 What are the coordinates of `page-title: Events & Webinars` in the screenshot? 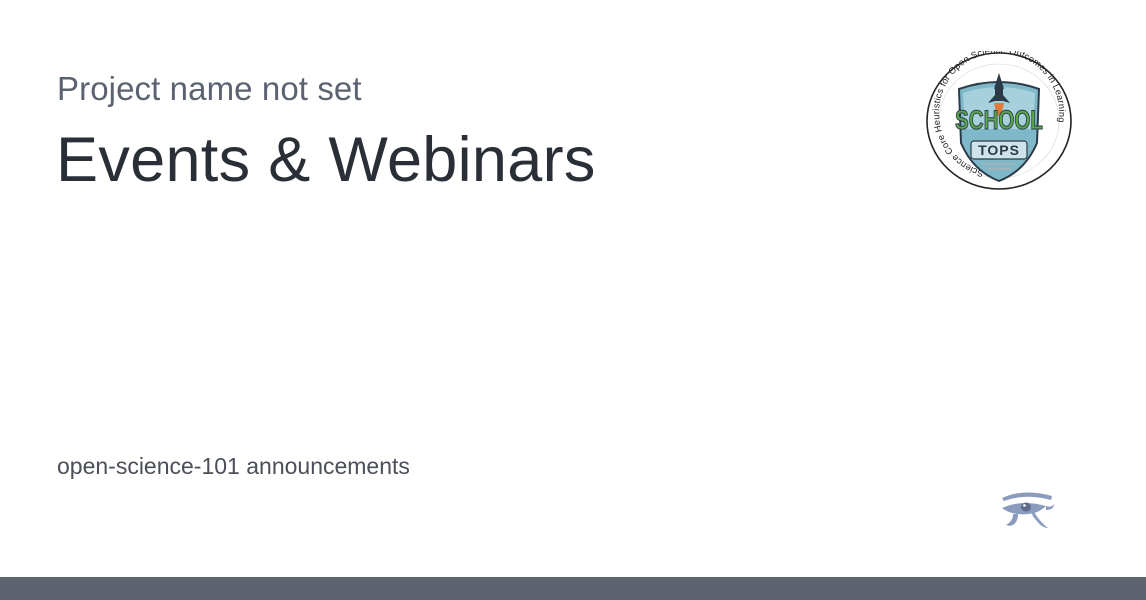 It's located at (326, 160).